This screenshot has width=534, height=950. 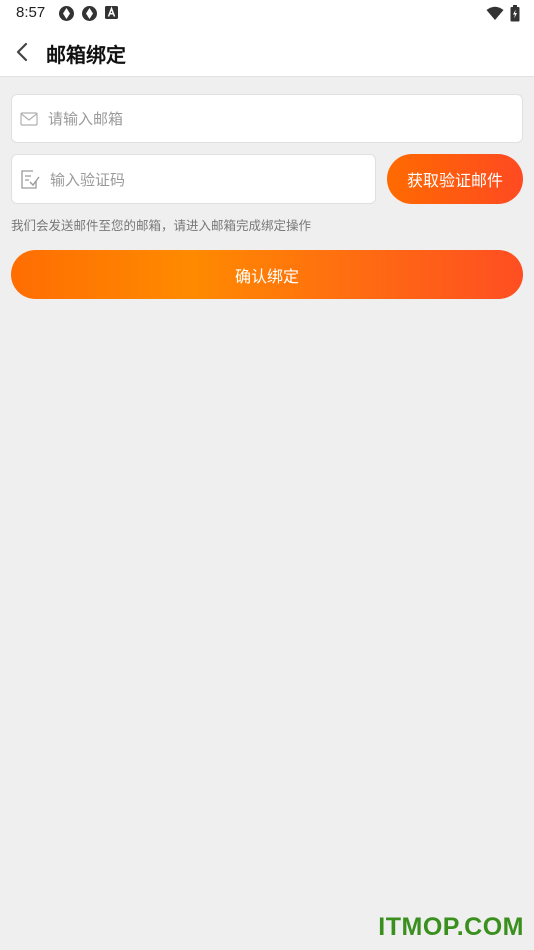 What do you see at coordinates (161, 225) in the screenshot?
I see `hint-text: 我们会发送邮件至您的邮箱，请进入邮箱完成绑定操作` at bounding box center [161, 225].